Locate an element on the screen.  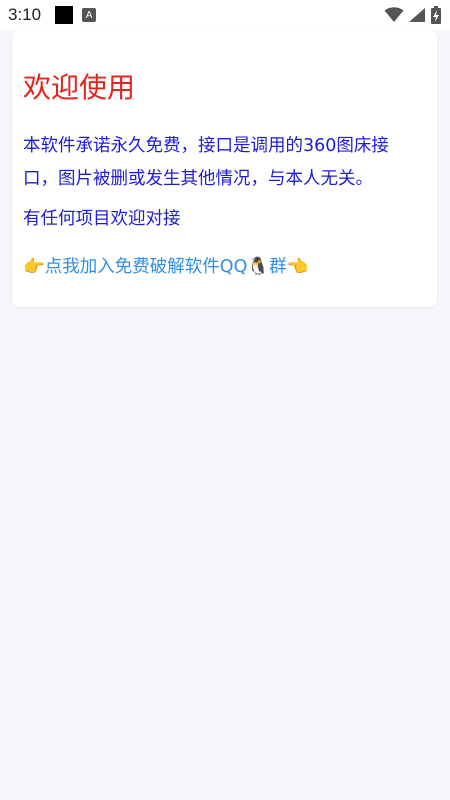
notification-a-icon: A is located at coordinates (89, 15).